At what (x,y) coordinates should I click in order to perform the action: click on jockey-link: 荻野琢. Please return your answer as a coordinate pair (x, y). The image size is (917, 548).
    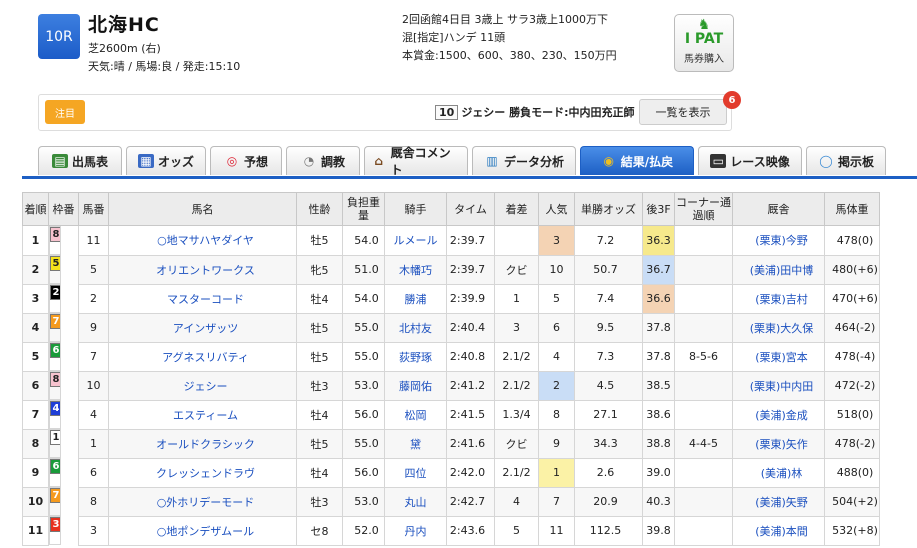
    Looking at the image, I should click on (415, 356).